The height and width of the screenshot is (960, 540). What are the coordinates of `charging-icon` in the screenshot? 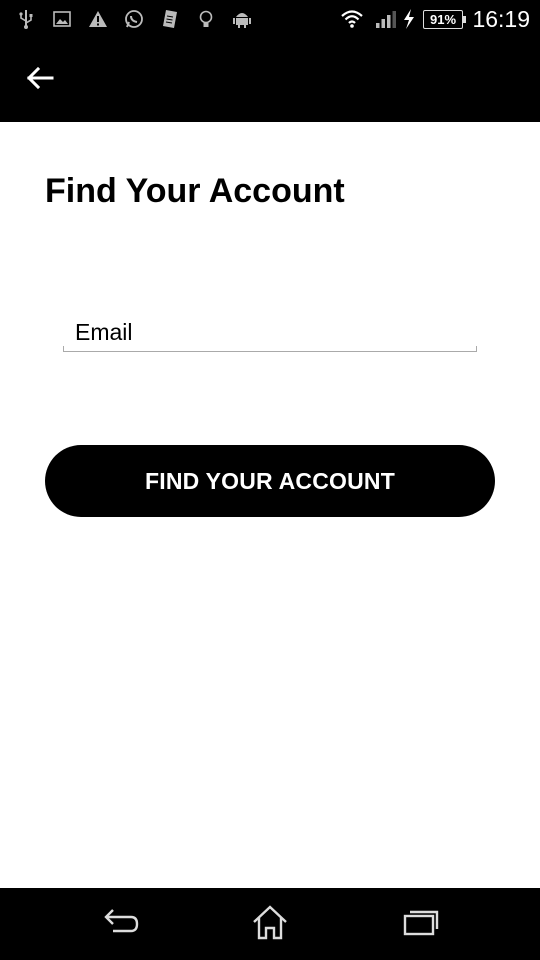 It's located at (409, 19).